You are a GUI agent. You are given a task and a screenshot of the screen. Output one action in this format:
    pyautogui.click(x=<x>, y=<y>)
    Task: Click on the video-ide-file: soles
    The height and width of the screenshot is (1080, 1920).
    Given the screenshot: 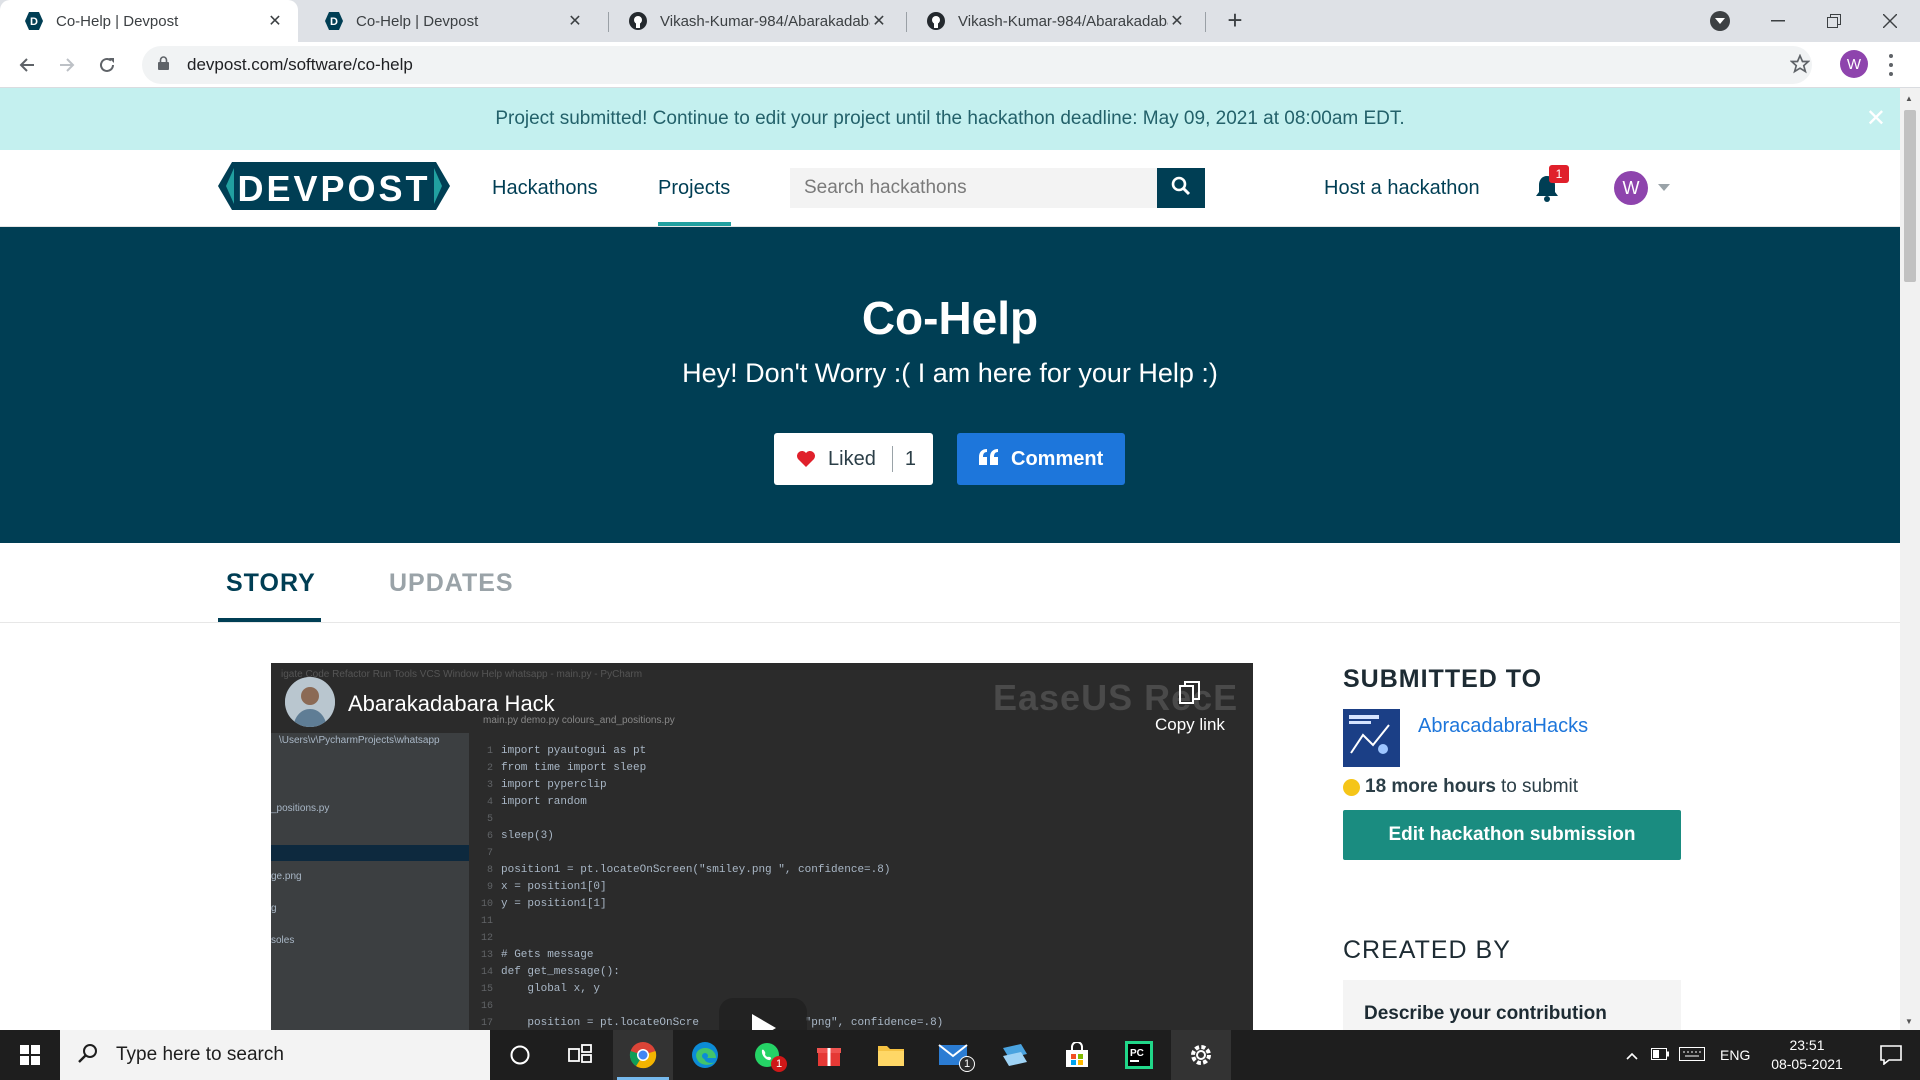 What is the action you would take?
    pyautogui.click(x=283, y=940)
    